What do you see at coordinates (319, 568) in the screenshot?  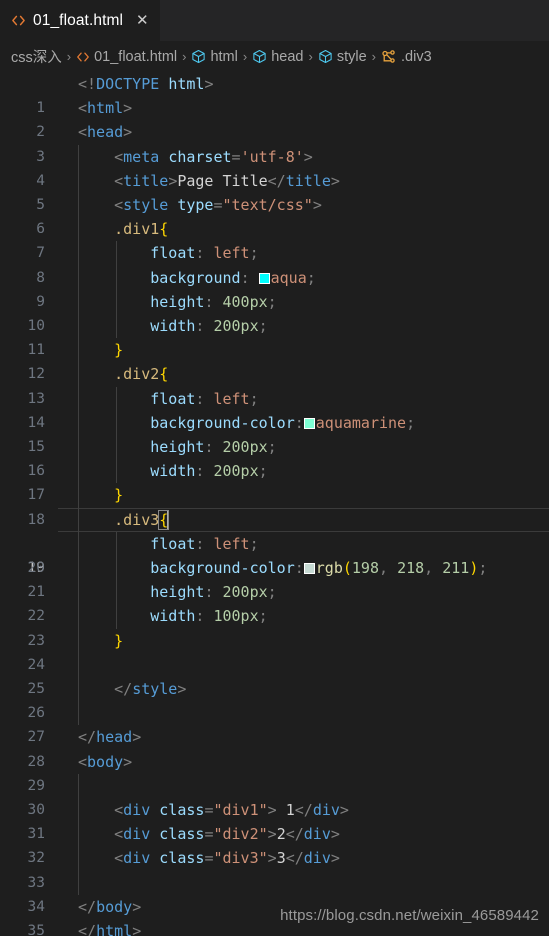 I see `code-text: background-color: rgb(198, 218, 211);` at bounding box center [319, 568].